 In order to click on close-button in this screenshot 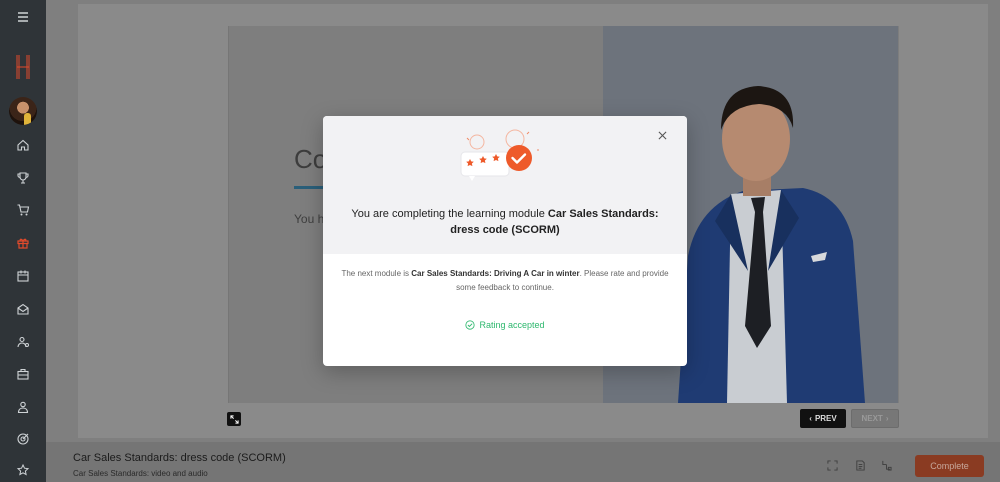, I will do `click(662, 135)`.